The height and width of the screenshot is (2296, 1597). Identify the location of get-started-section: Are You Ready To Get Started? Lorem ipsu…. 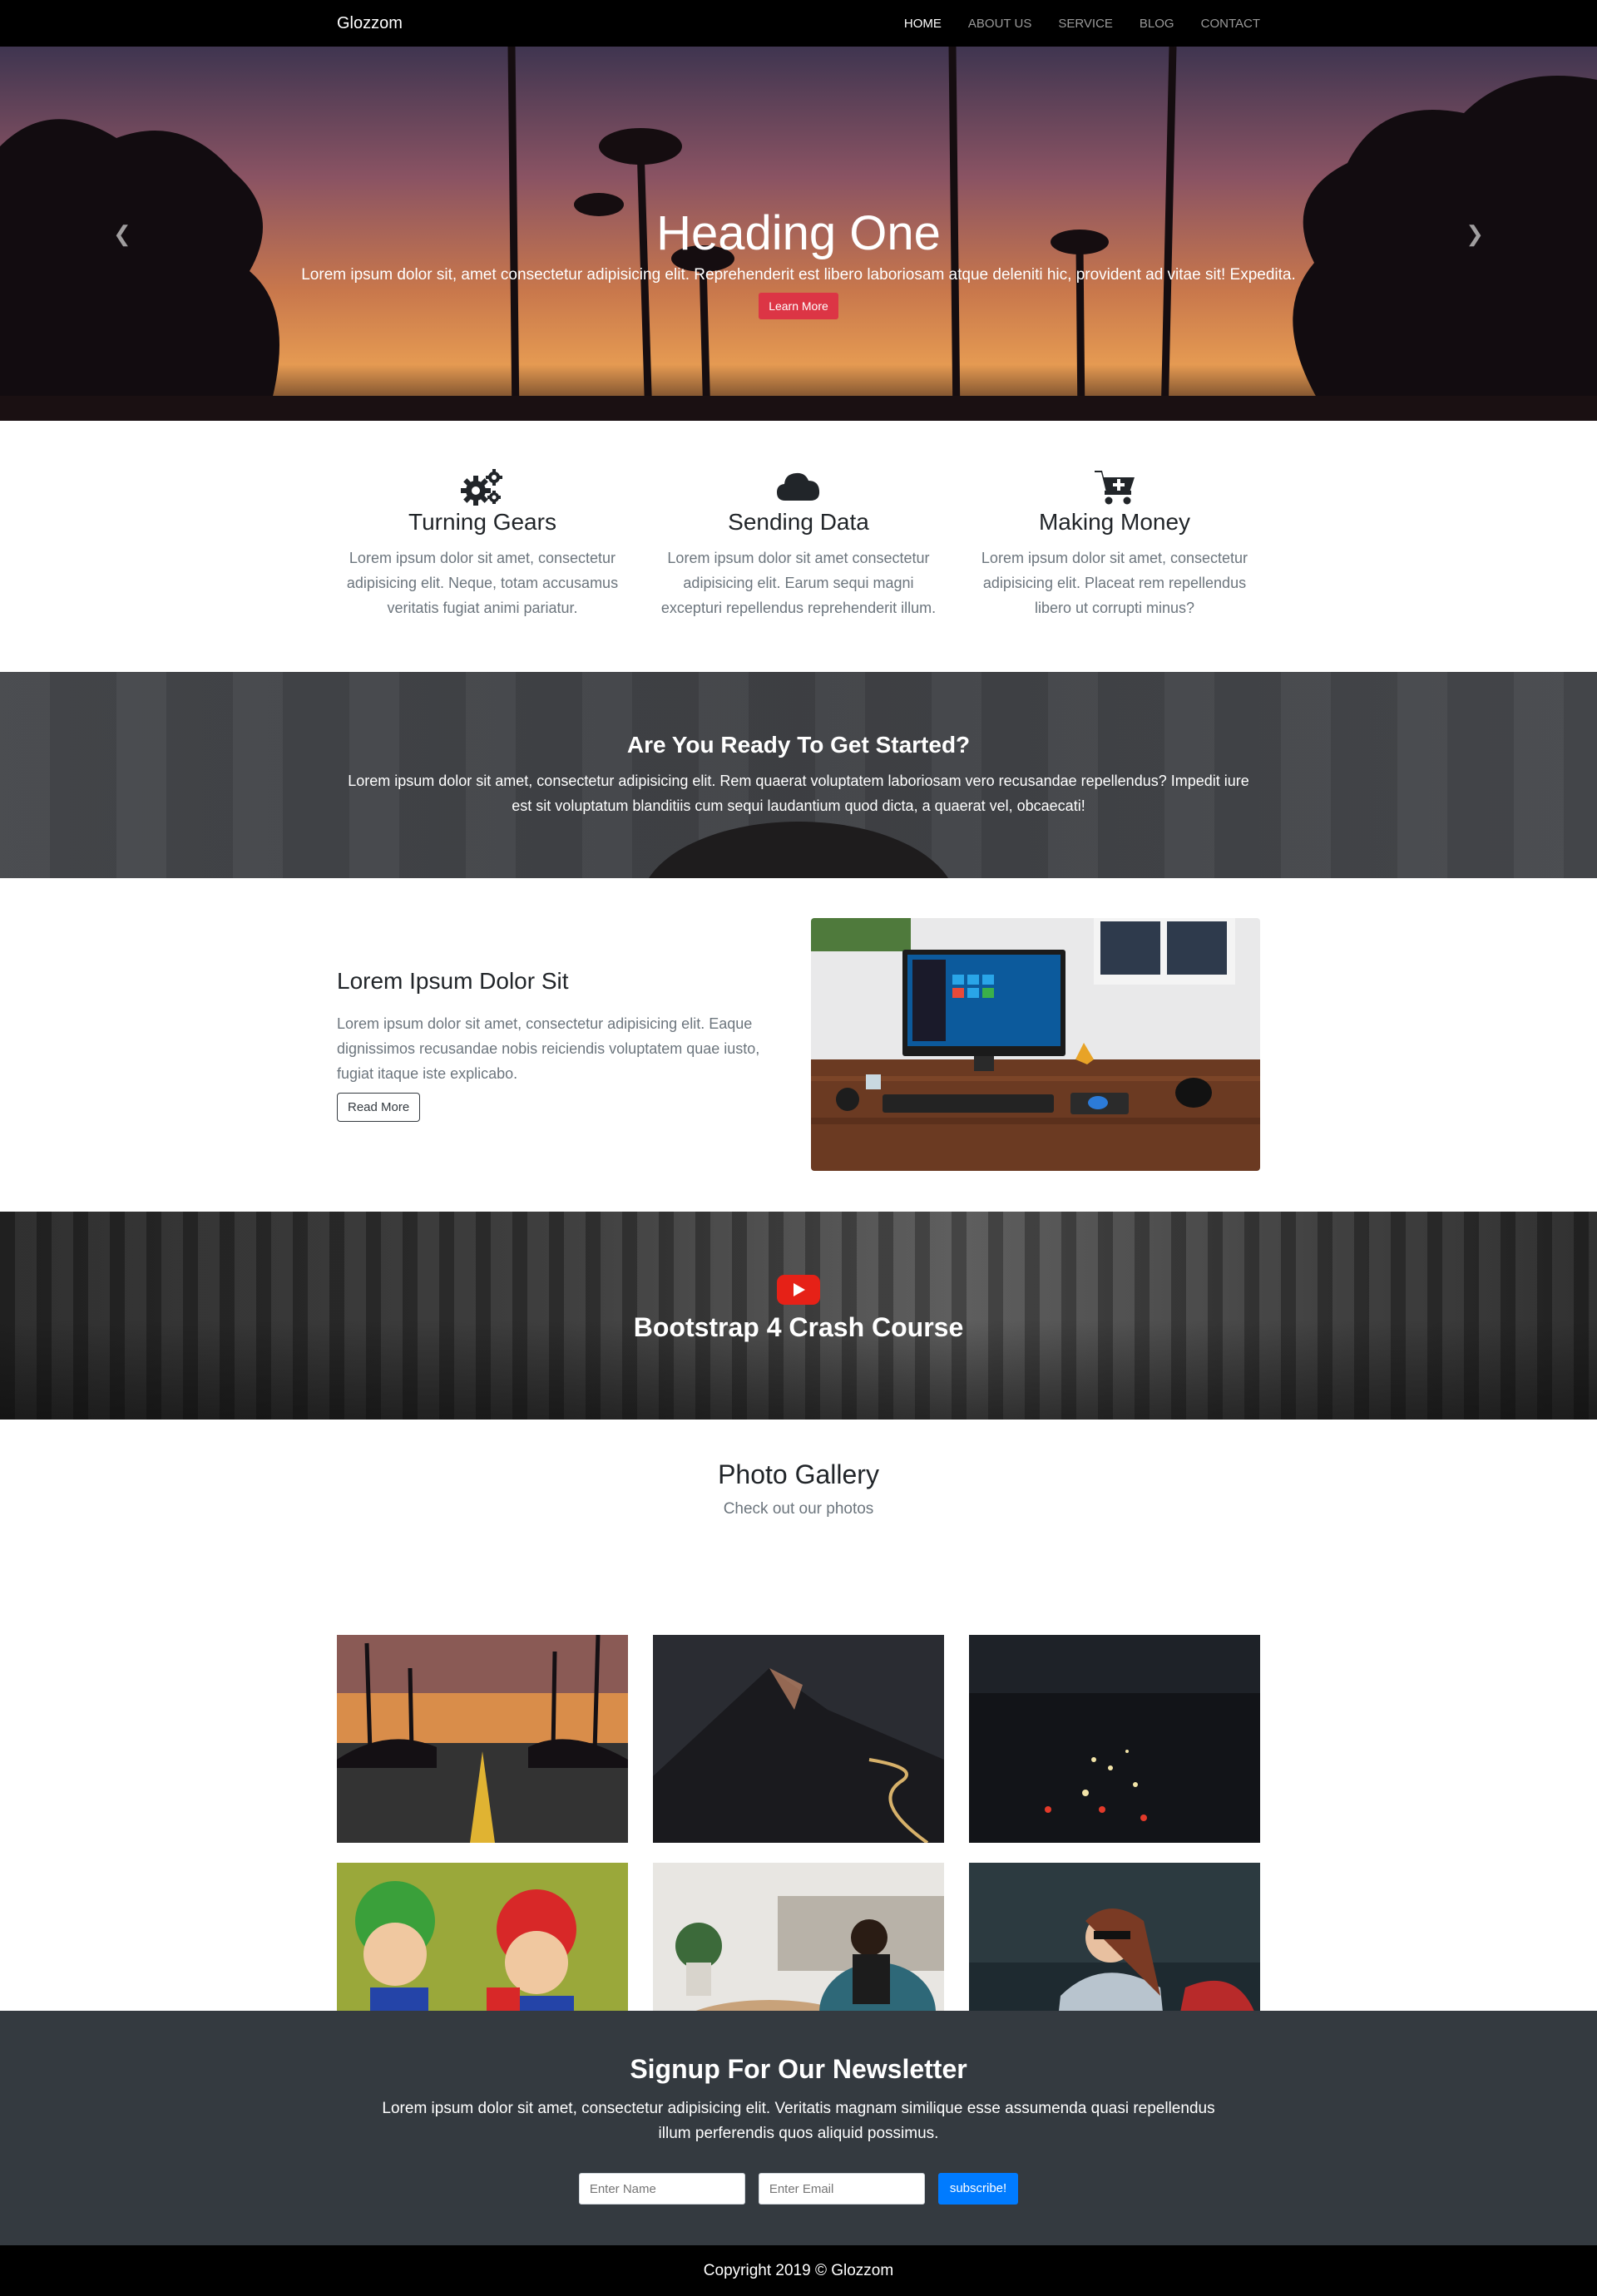
(798, 775).